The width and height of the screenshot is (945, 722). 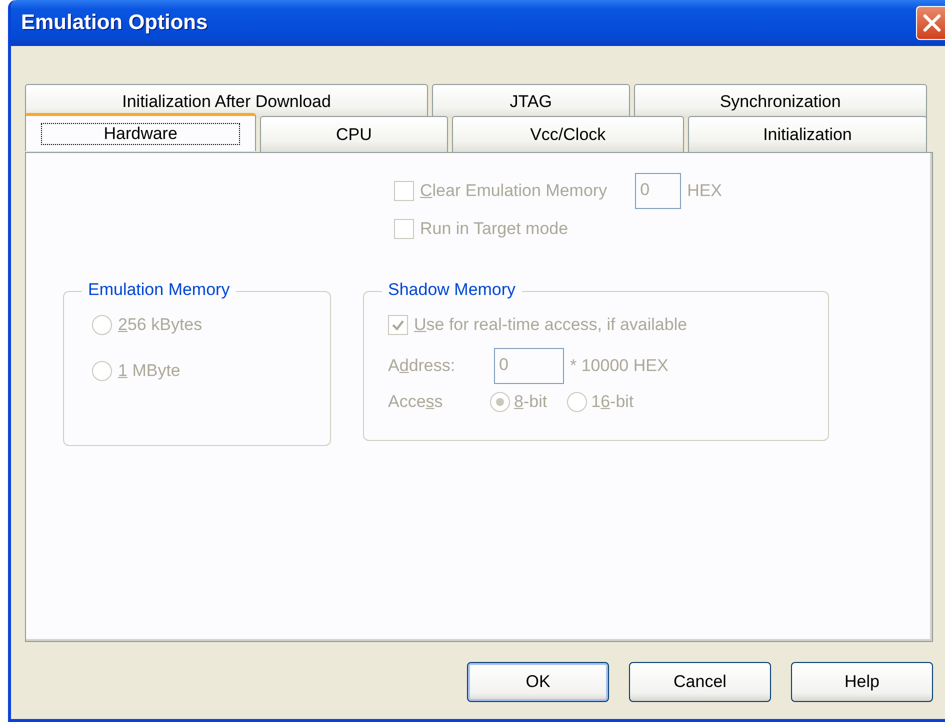 What do you see at coordinates (160, 325) in the screenshot?
I see `radio-label: 256 kBytes` at bounding box center [160, 325].